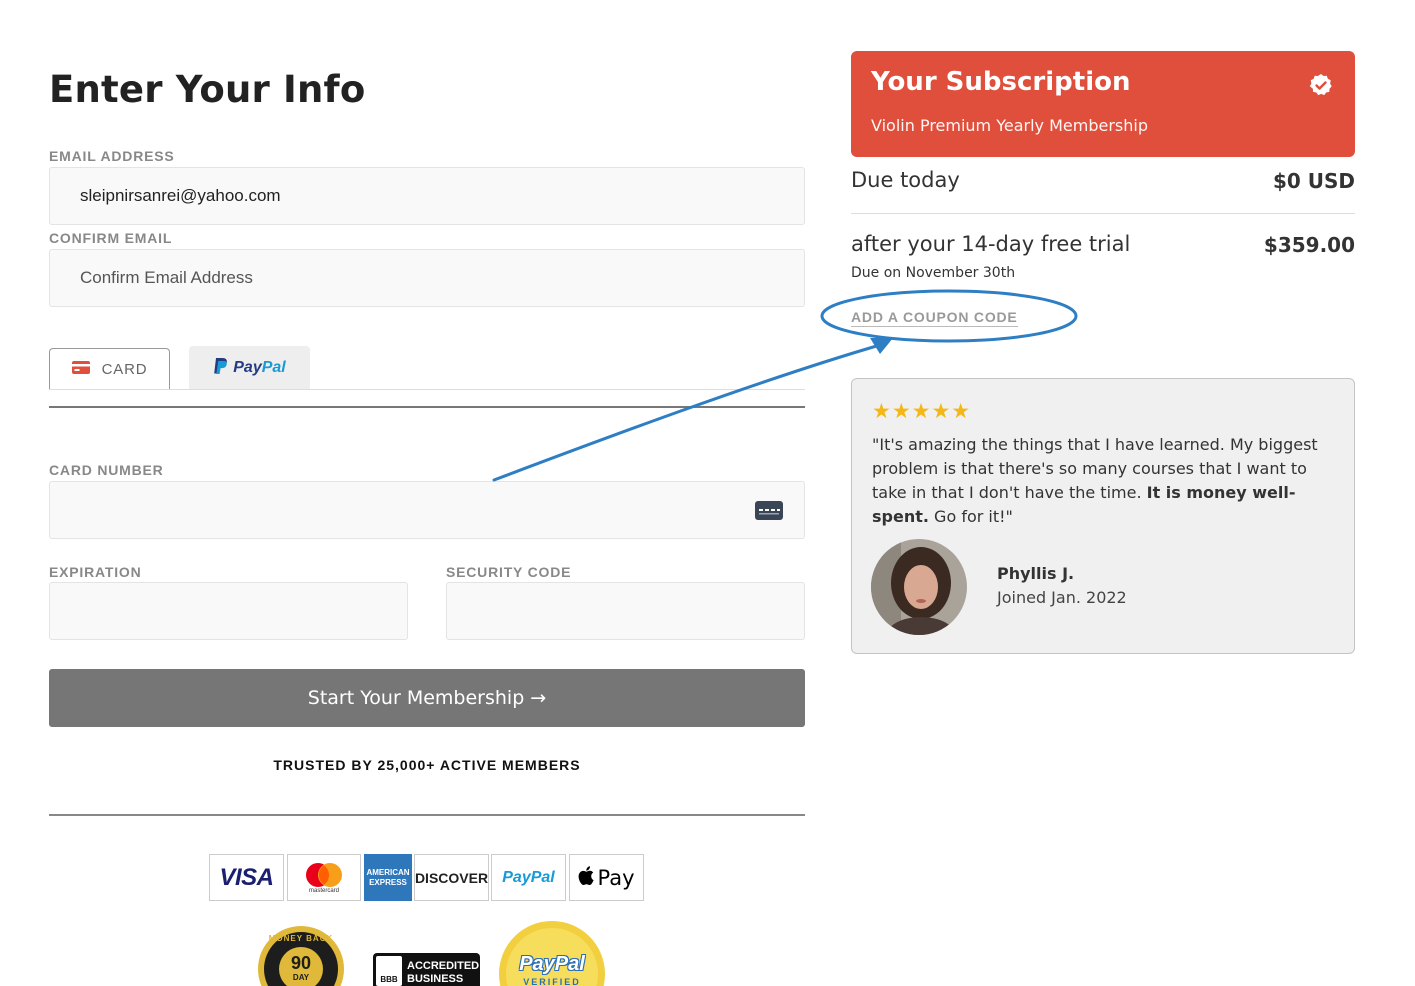  I want to click on security-code-field, so click(625, 611).